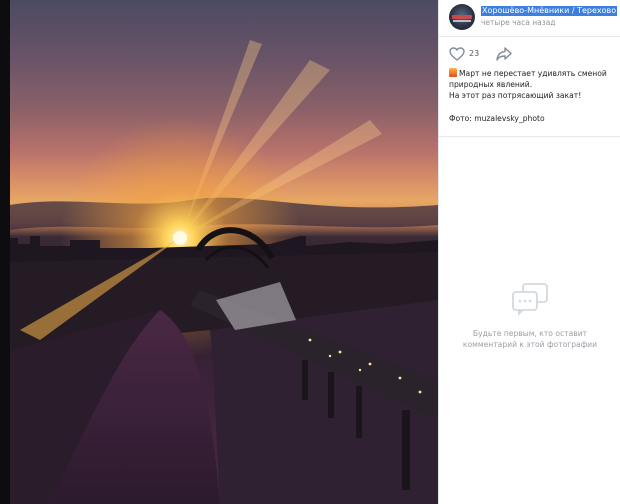  Describe the element at coordinates (5, 252) in the screenshot. I see `viewer-left-gutter` at that location.